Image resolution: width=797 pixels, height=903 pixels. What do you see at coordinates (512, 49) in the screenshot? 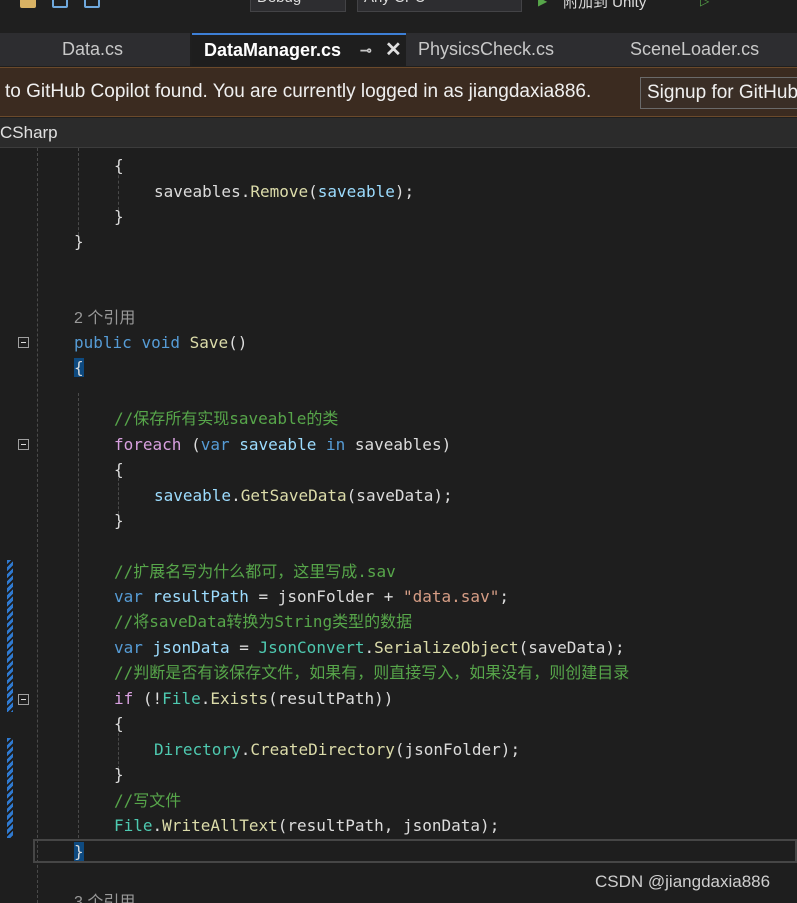
I see `tab-physicscheck-cs: PhysicsCheck.cs` at bounding box center [512, 49].